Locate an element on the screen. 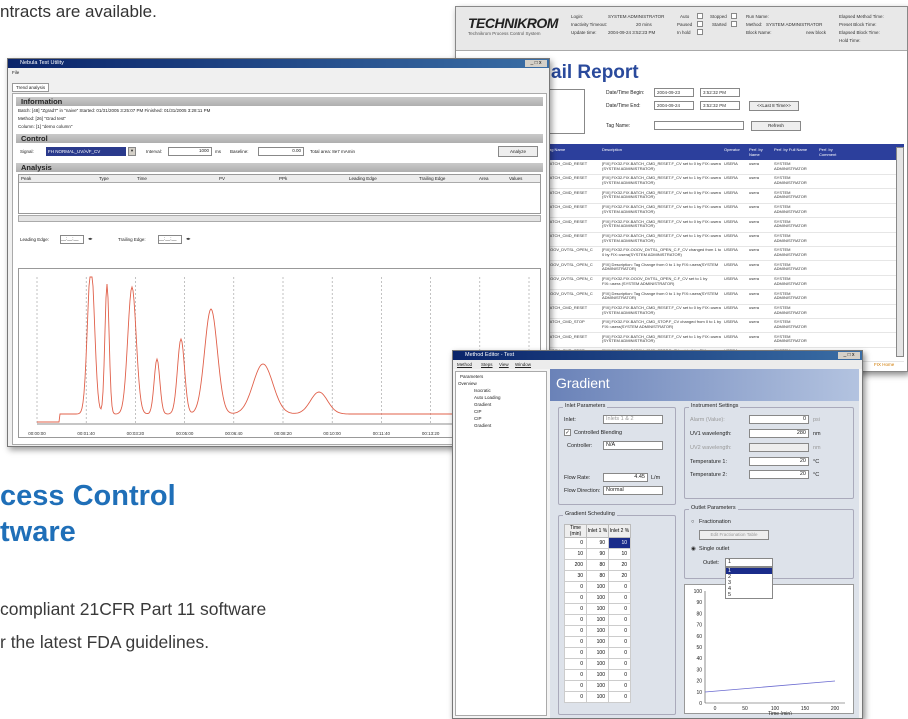 This screenshot has width=908, height=719. temperature-2-input: 20 is located at coordinates (779, 474).